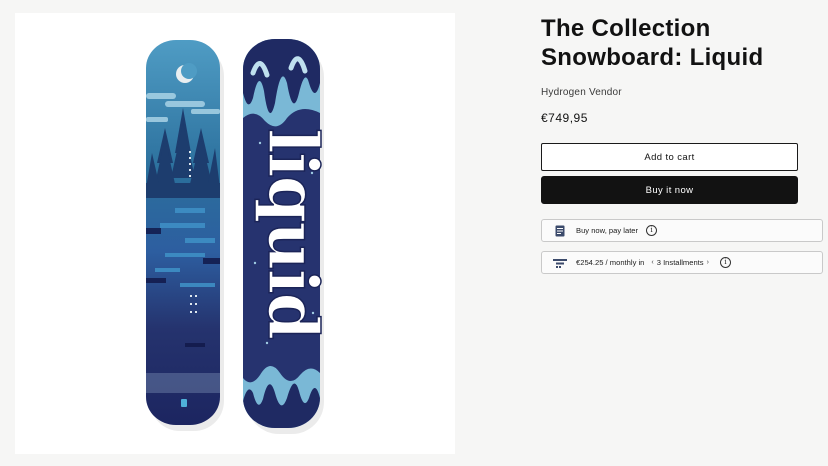 The height and width of the screenshot is (466, 828). What do you see at coordinates (708, 262) in the screenshot?
I see `chevron-right-icon: ›` at bounding box center [708, 262].